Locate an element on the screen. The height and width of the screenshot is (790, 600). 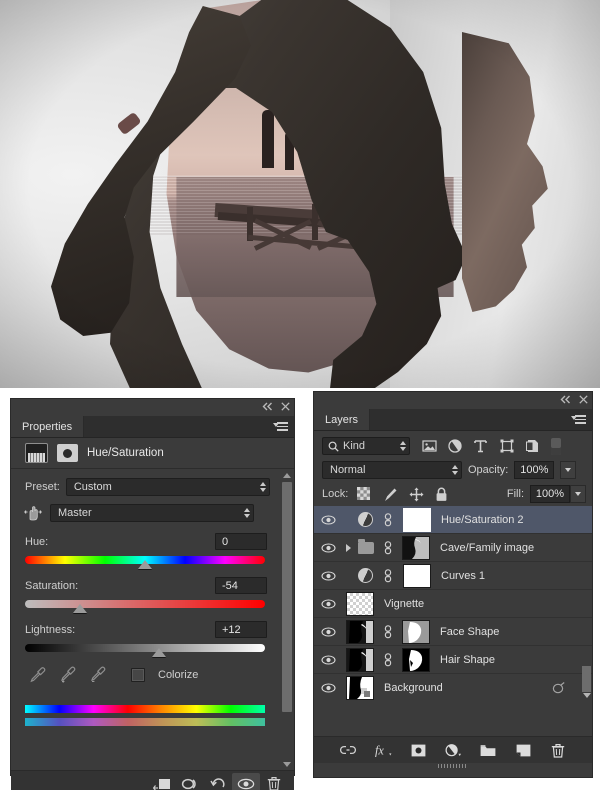
filter-enable-switch is located at coordinates (556, 446).